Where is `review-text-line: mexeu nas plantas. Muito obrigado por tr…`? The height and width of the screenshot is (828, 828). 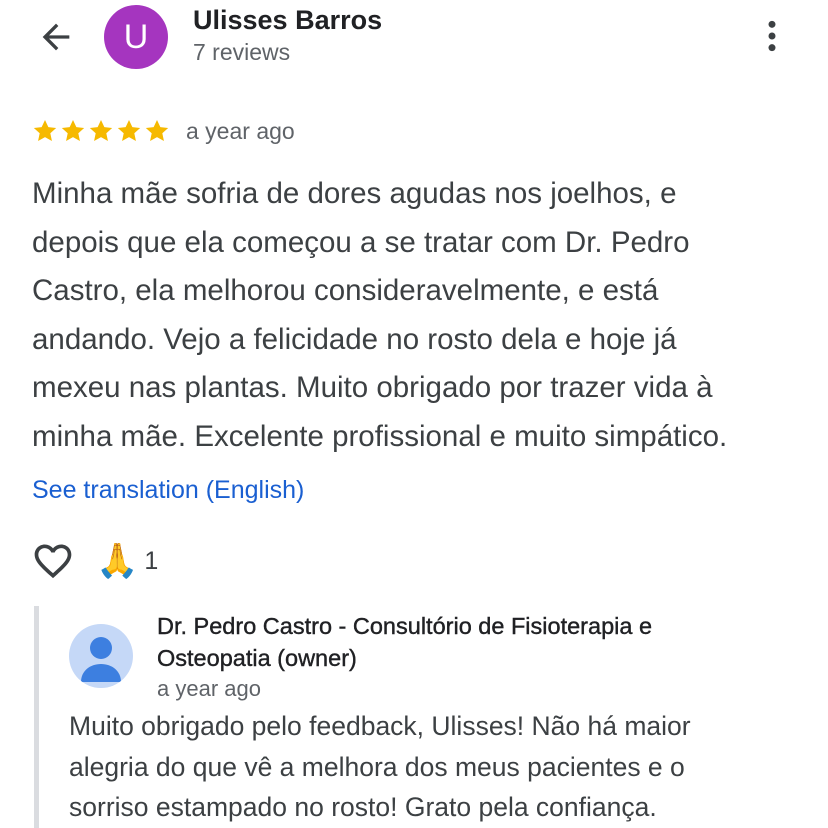
review-text-line: mexeu nas plantas. Muito obrigado por tr… is located at coordinates (372, 387).